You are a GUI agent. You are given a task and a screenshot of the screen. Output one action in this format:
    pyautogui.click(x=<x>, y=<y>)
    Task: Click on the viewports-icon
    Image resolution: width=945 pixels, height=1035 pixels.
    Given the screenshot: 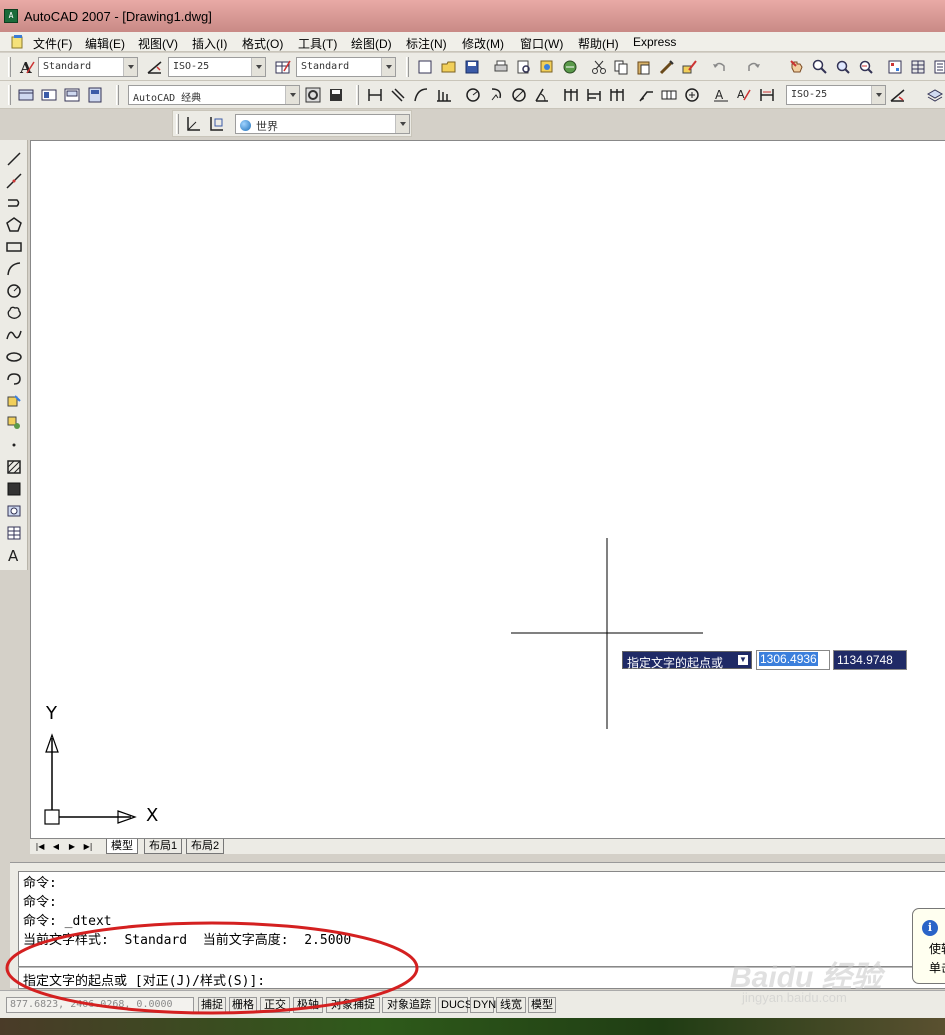 What is the action you would take?
    pyautogui.click(x=72, y=95)
    